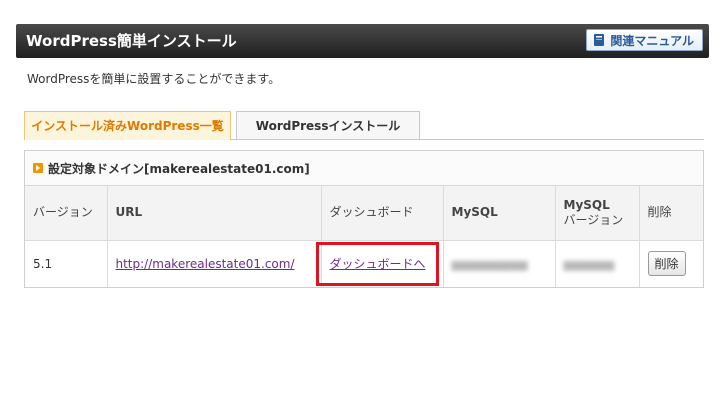  I want to click on tab-wordpress-install: WordPressインストール, so click(328, 125).